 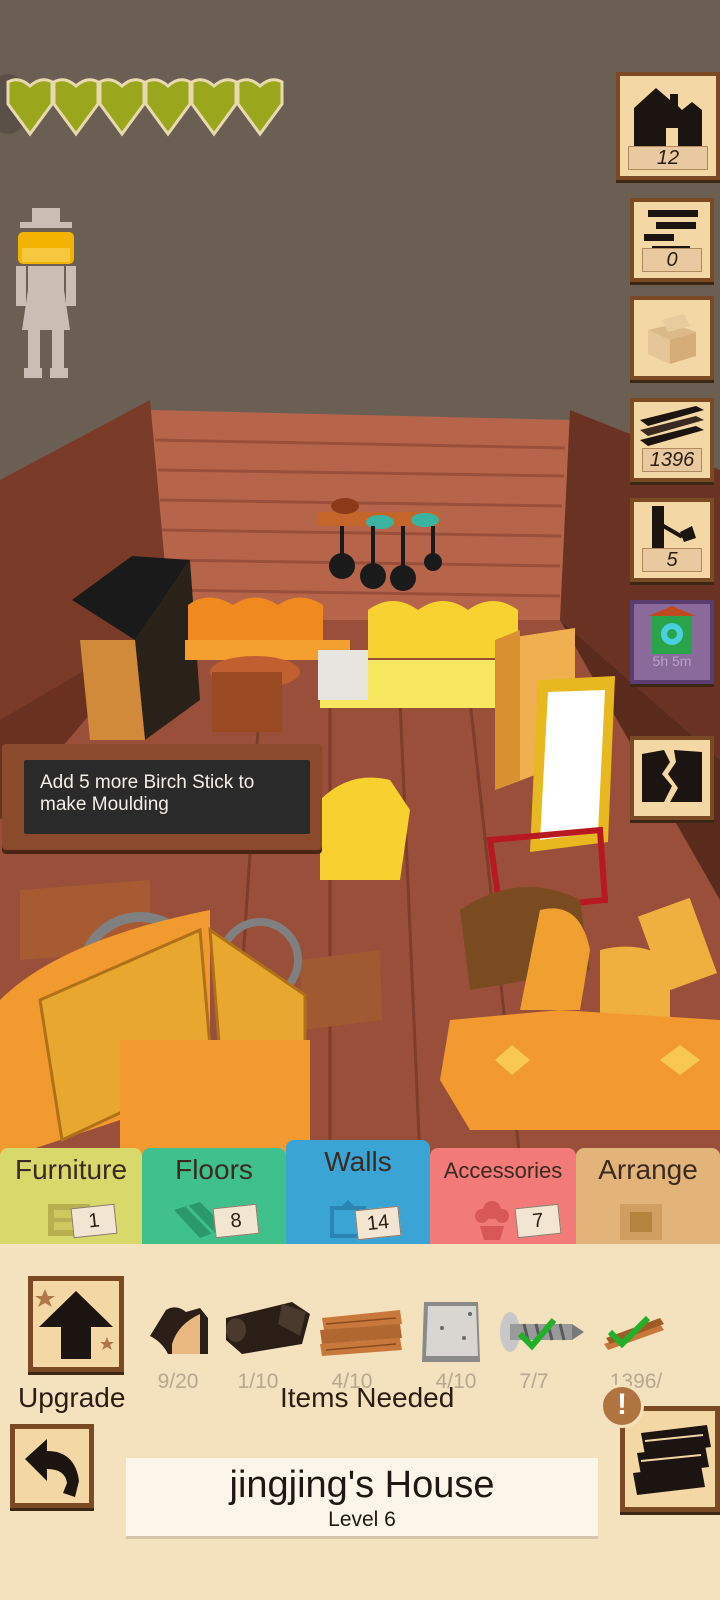 What do you see at coordinates (178, 1381) in the screenshot?
I see `requirement-amount: 9/20` at bounding box center [178, 1381].